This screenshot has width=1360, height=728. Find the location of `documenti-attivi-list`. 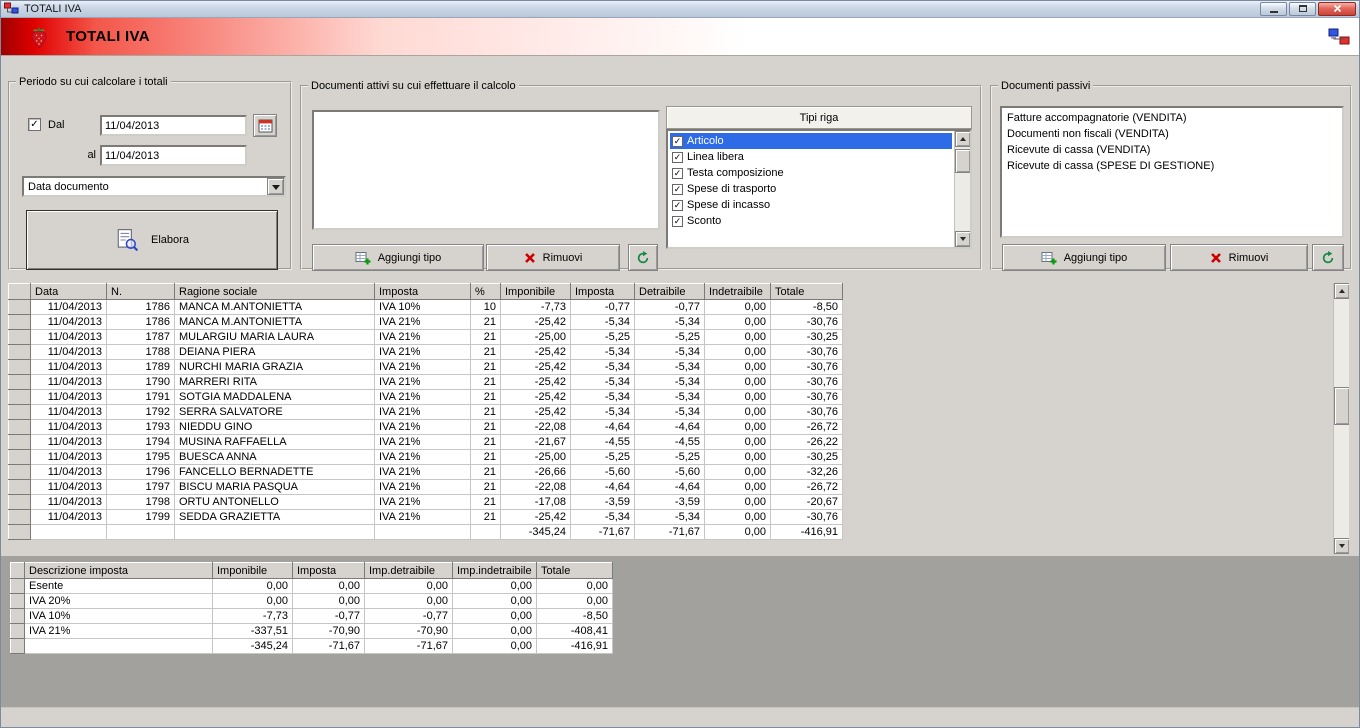

documenti-attivi-list is located at coordinates (486, 170).